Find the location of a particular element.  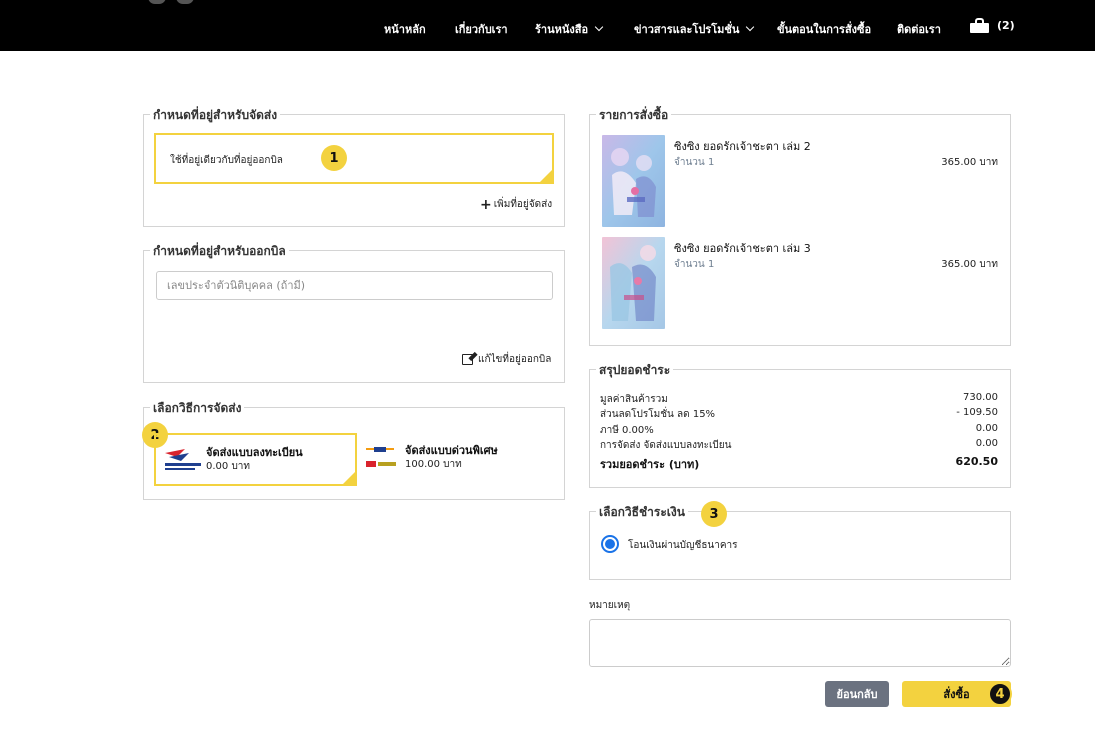

shipping-address-legend: กำหนดที่อยู่สำหรับจัดส่ง is located at coordinates (215, 115).